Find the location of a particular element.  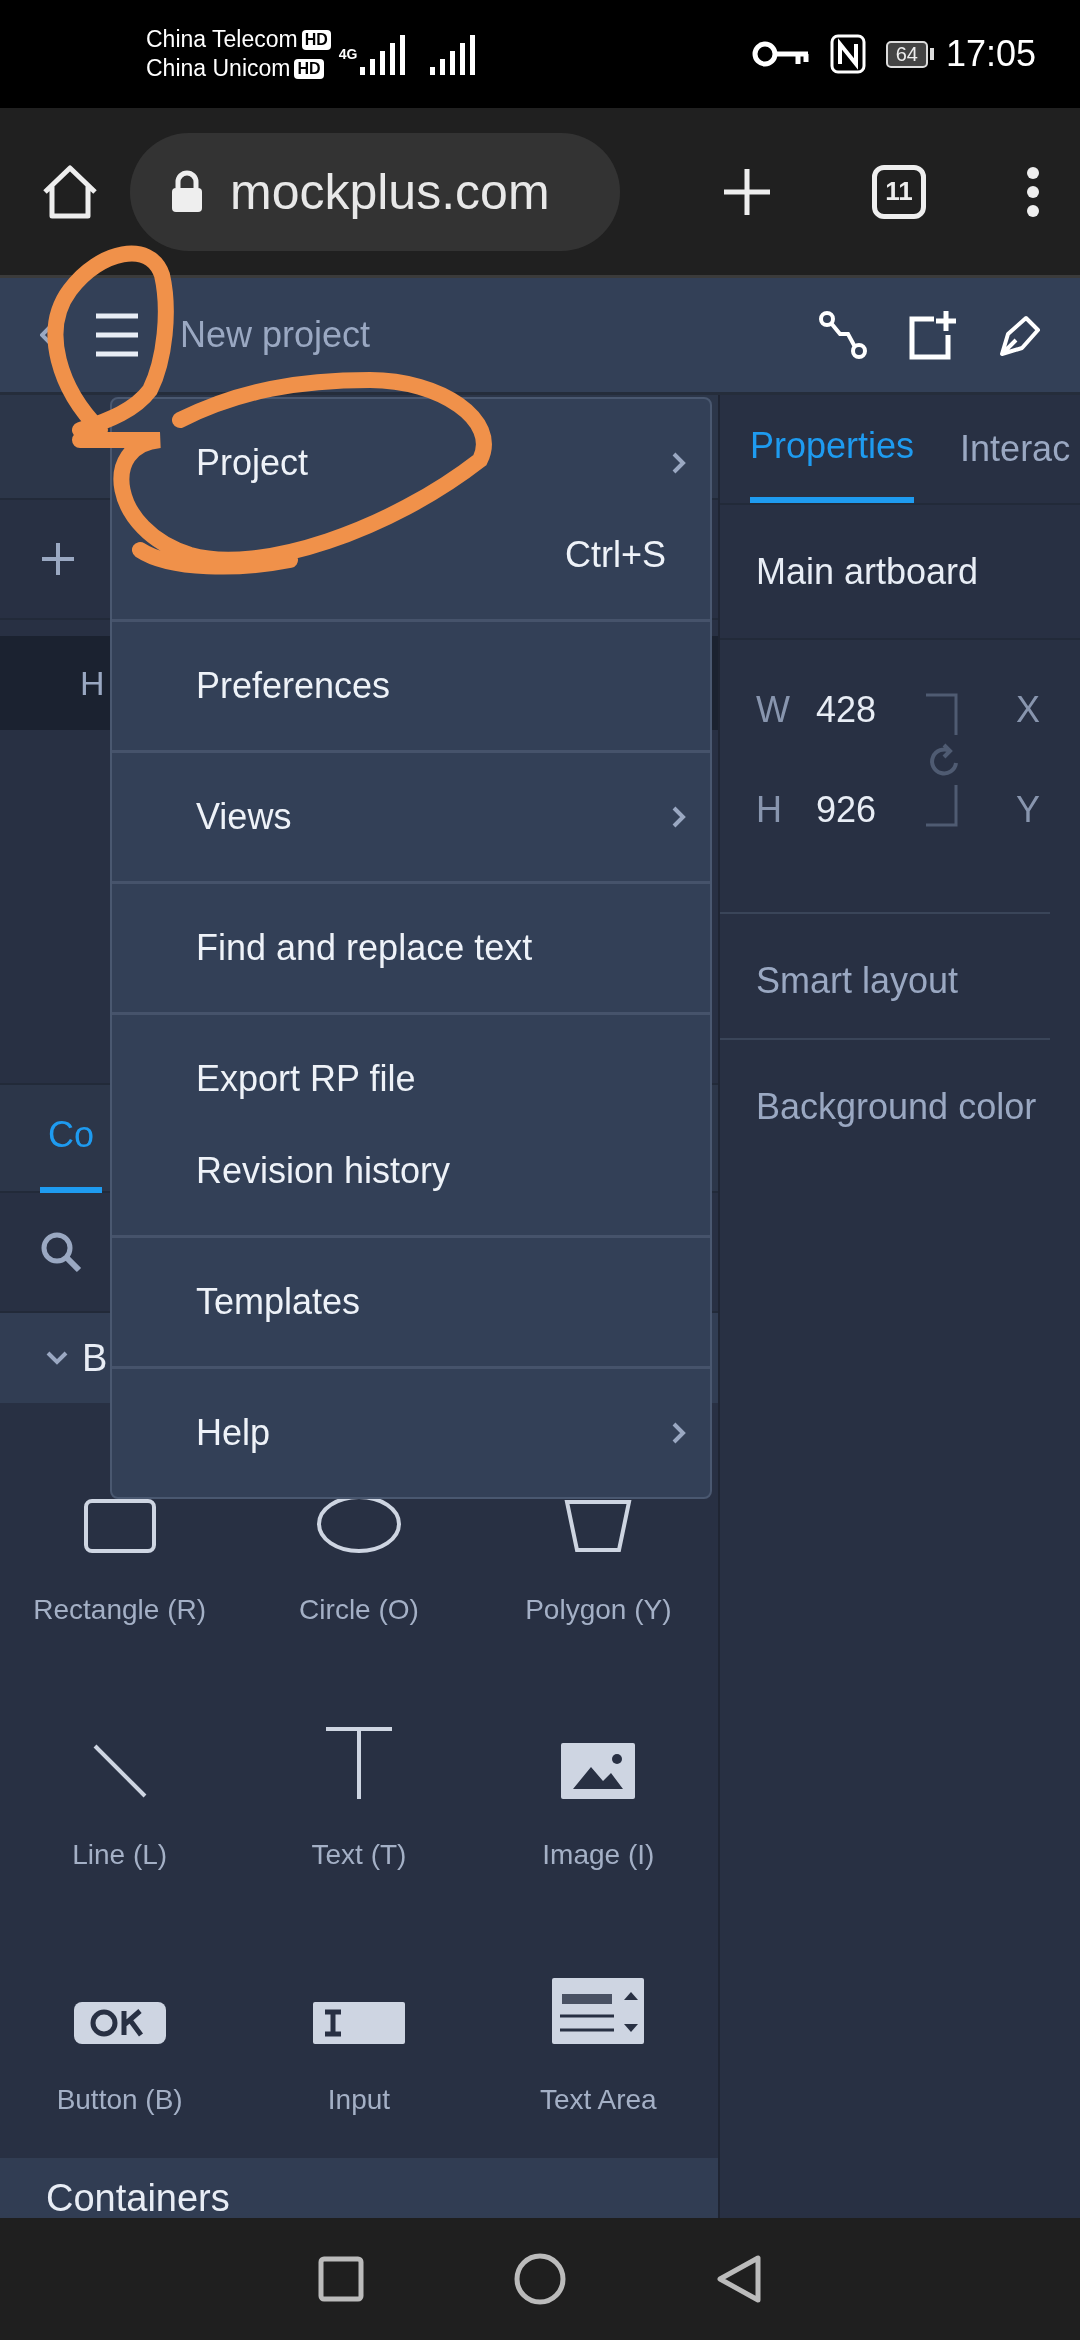

home-icon is located at coordinates (540, 2279).